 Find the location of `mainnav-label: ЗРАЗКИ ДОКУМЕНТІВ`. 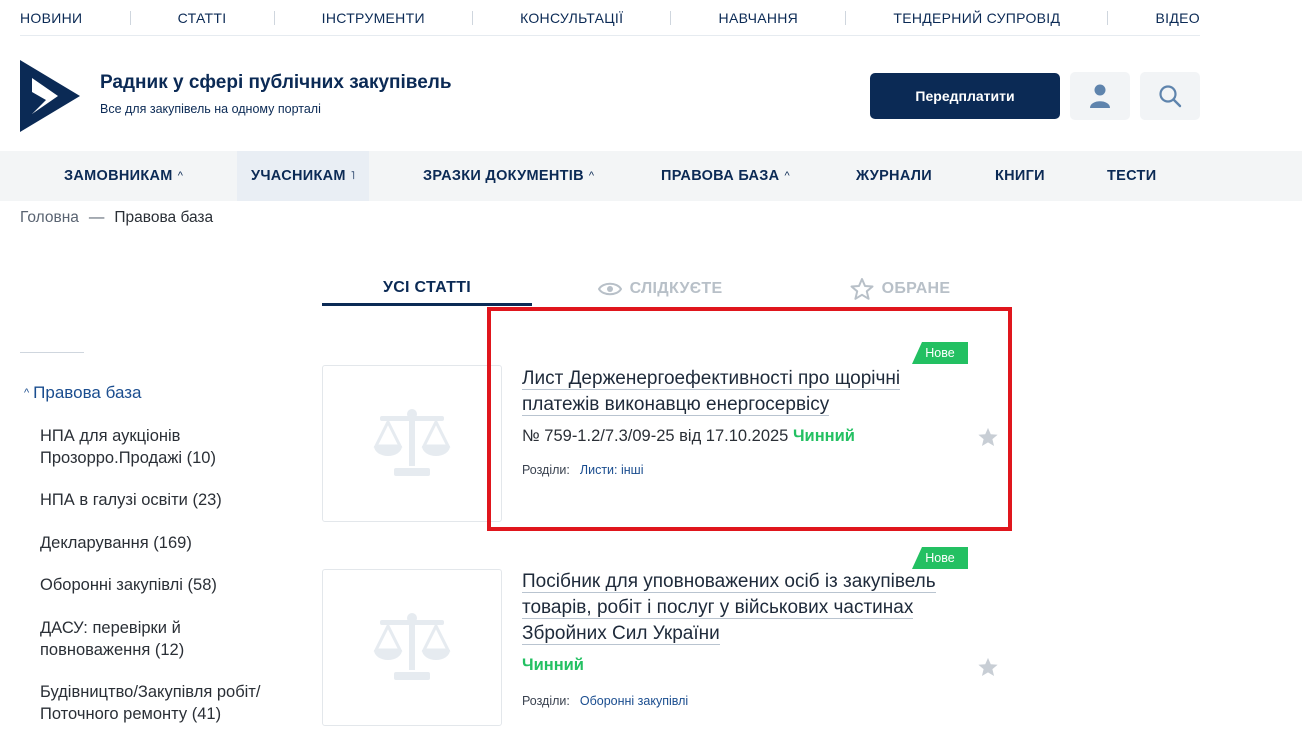

mainnav-label: ЗРАЗКИ ДОКУМЕНТІВ is located at coordinates (503, 176).